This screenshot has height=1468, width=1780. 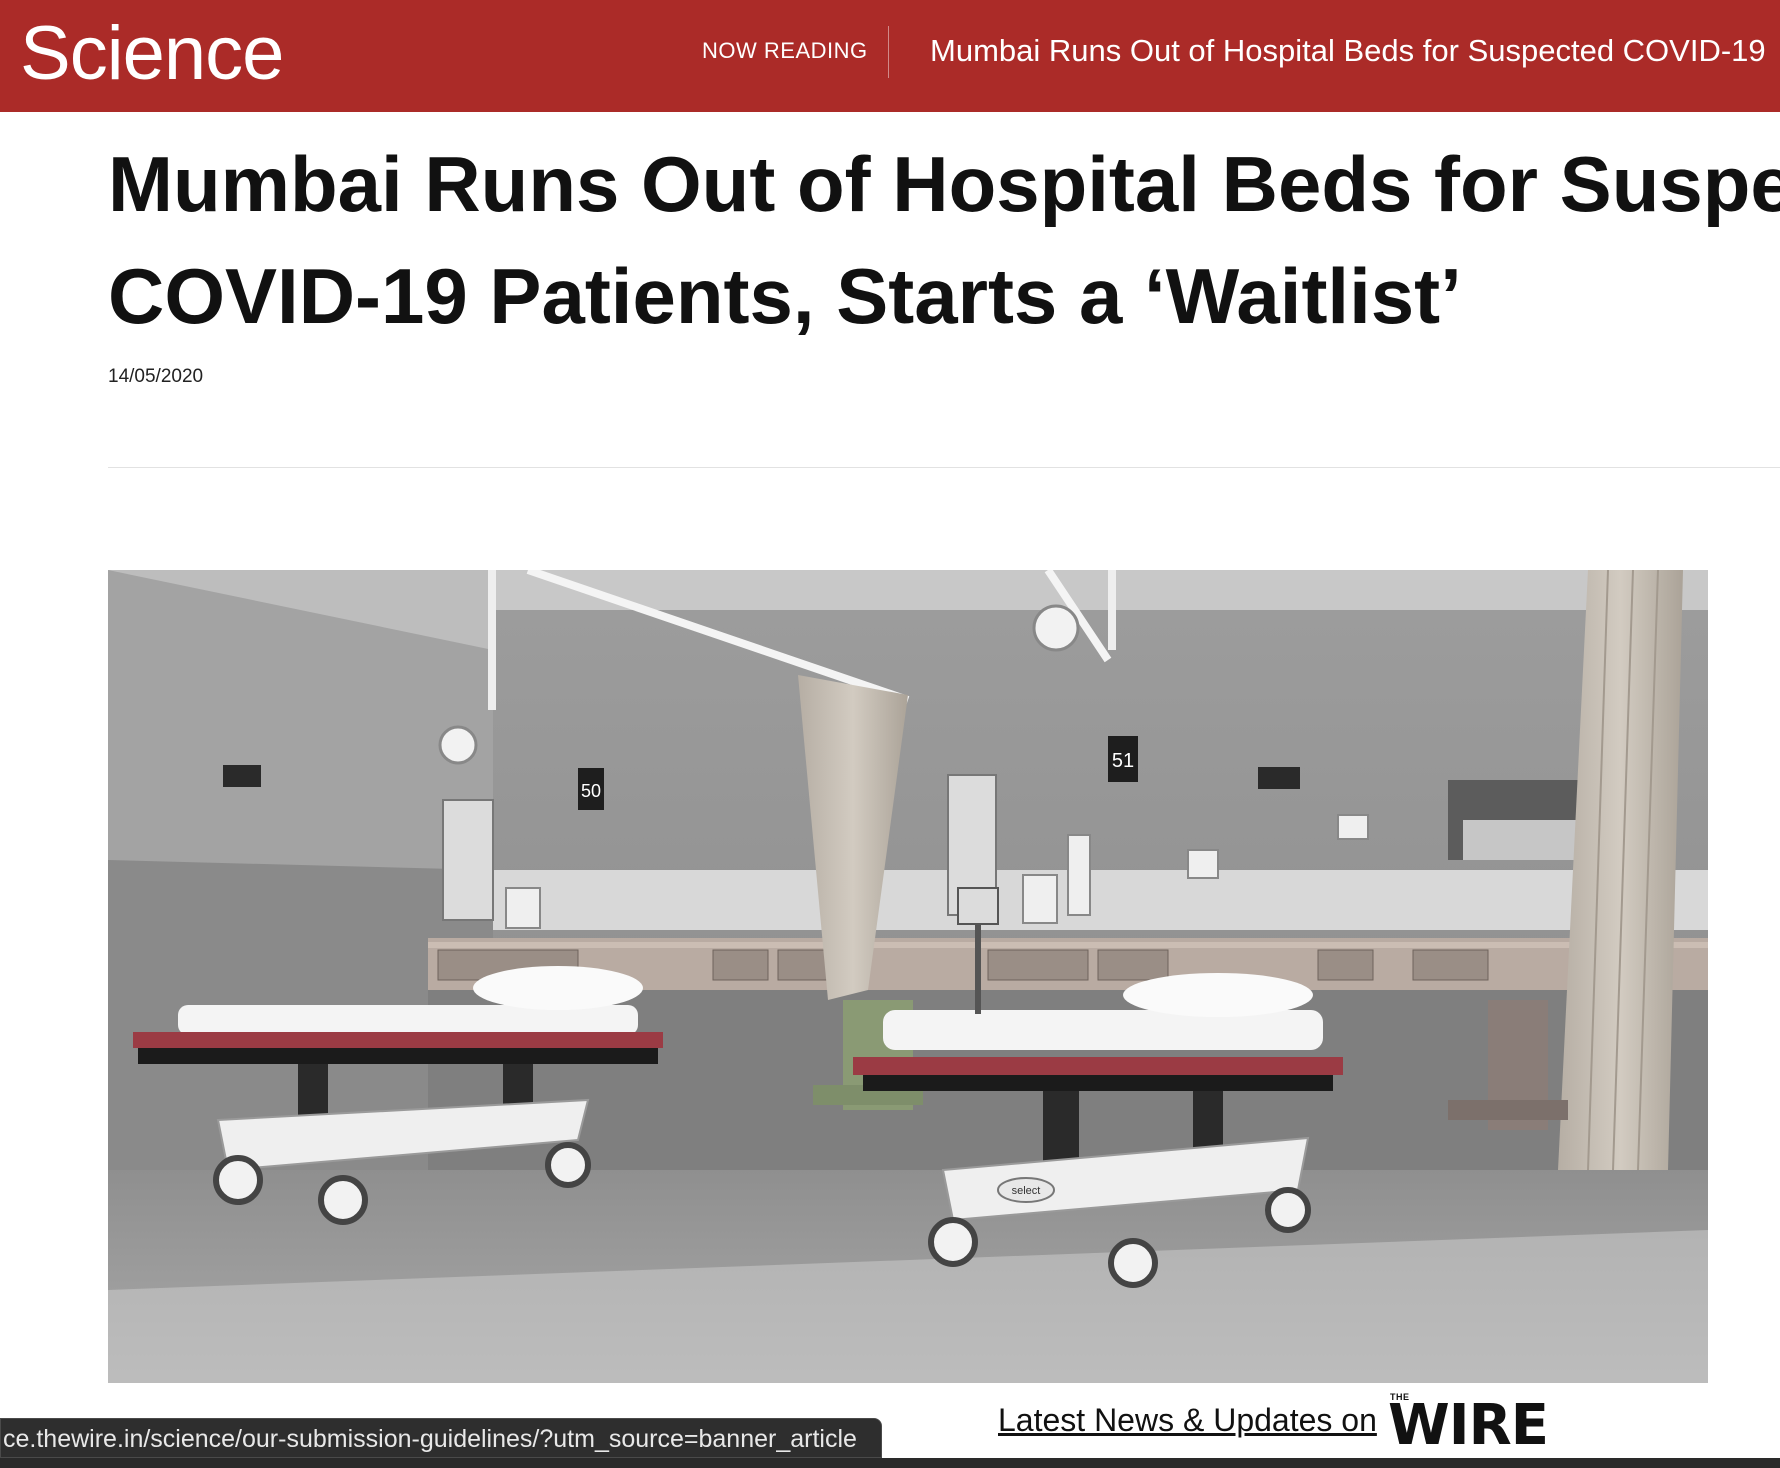 What do you see at coordinates (1187, 1420) in the screenshot?
I see `latest-news-link: Latest News & Updates on` at bounding box center [1187, 1420].